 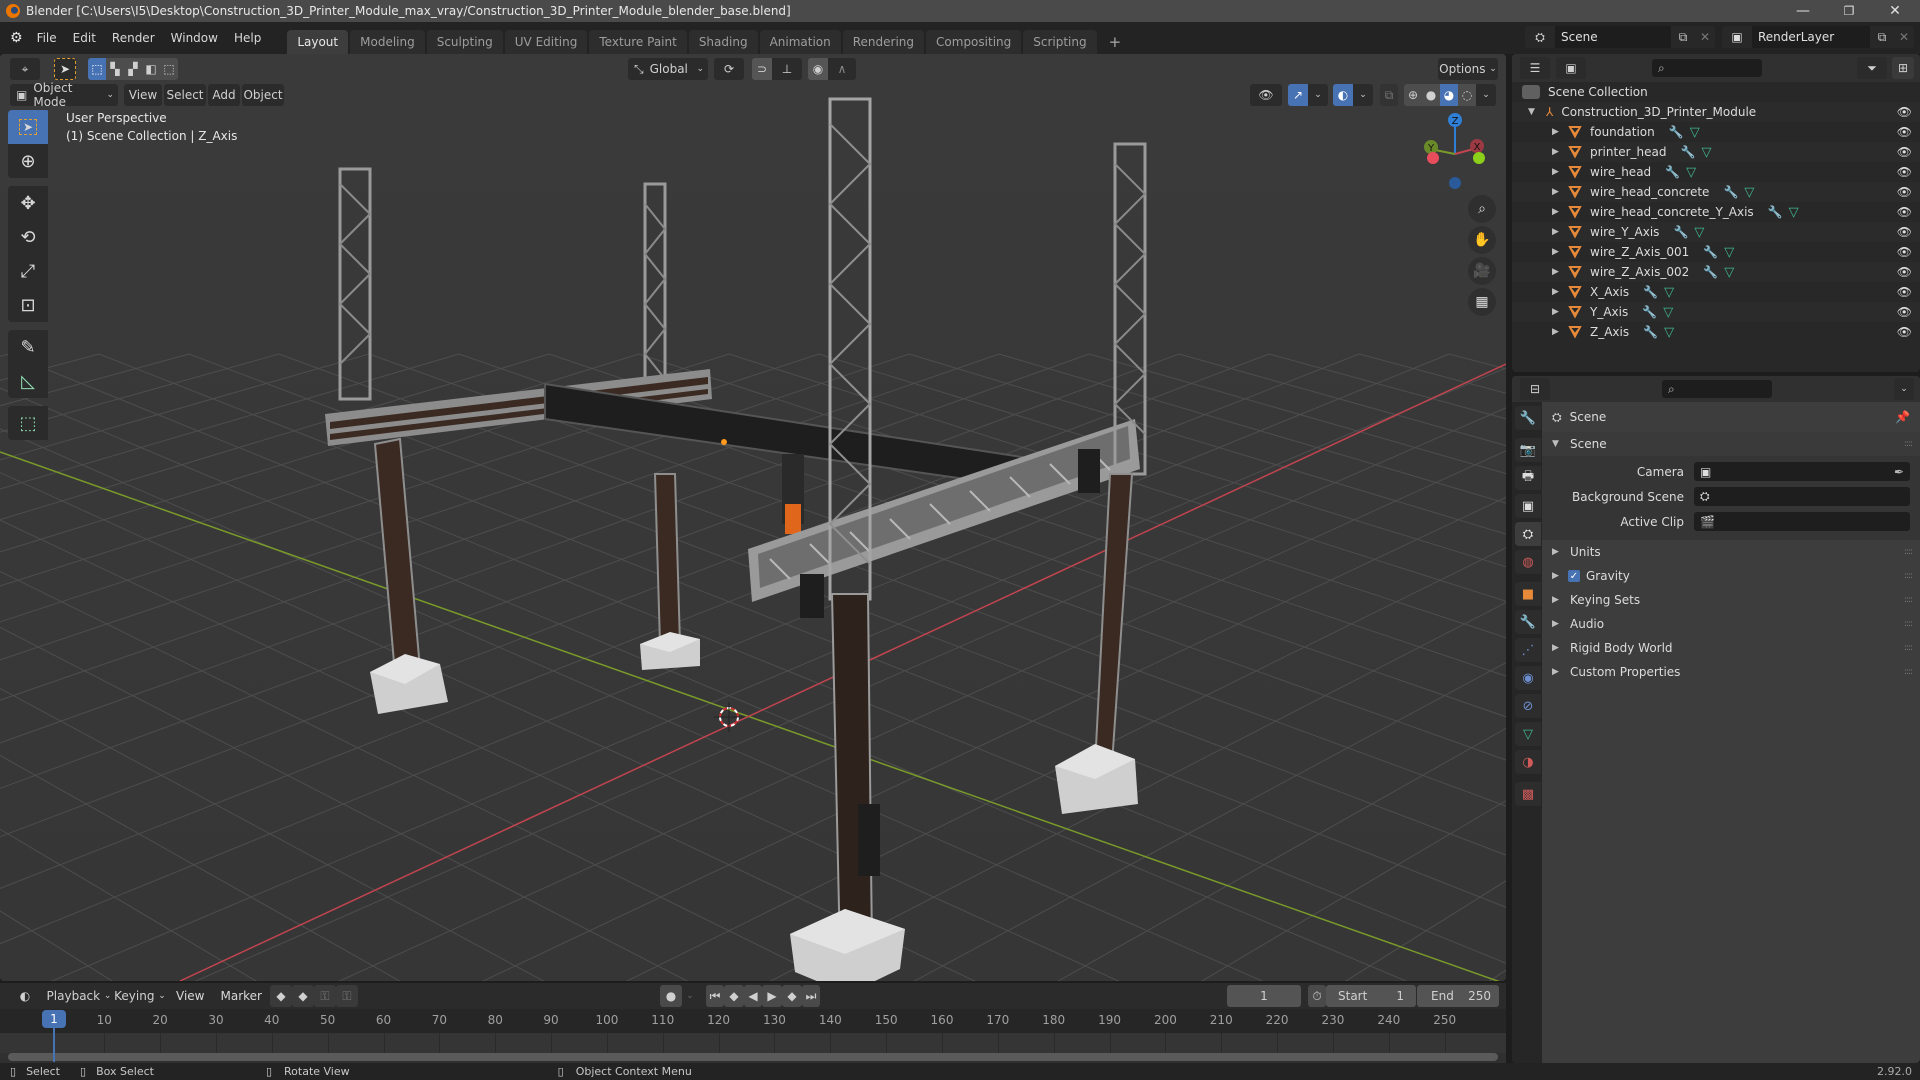 What do you see at coordinates (1716, 172) in the screenshot?
I see `outliner-object-row: ▶ wire_head 🔧 ▽ 👁` at bounding box center [1716, 172].